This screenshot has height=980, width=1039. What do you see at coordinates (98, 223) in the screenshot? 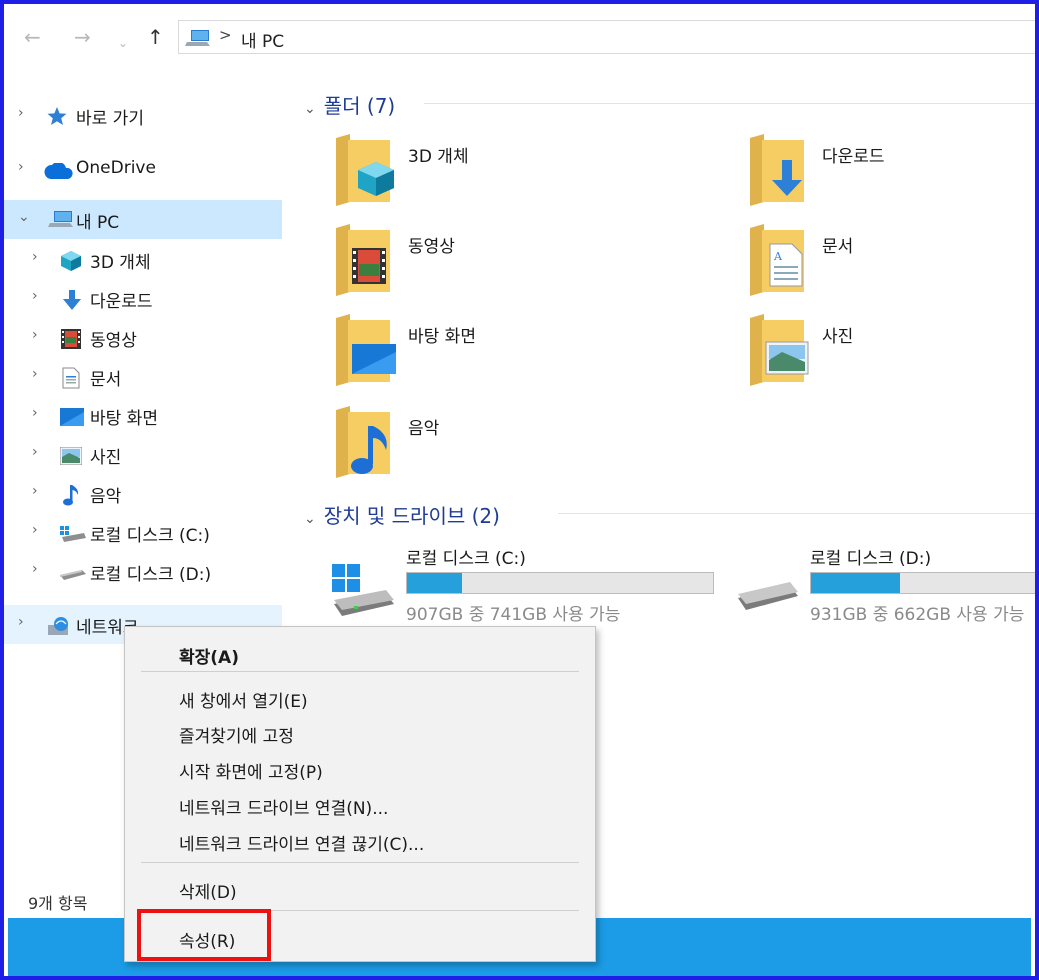
I see `nav-label: 내 PC` at bounding box center [98, 223].